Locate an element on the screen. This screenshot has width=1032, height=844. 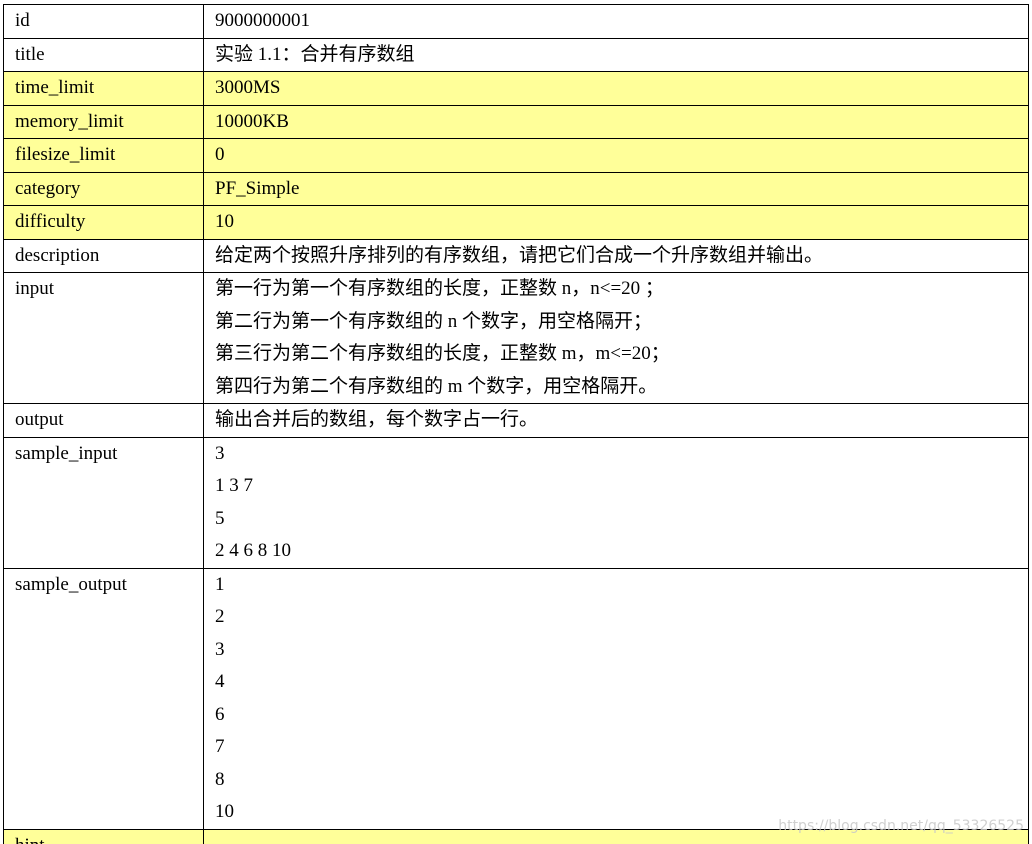
field-value: PF_Simple is located at coordinates (616, 188).